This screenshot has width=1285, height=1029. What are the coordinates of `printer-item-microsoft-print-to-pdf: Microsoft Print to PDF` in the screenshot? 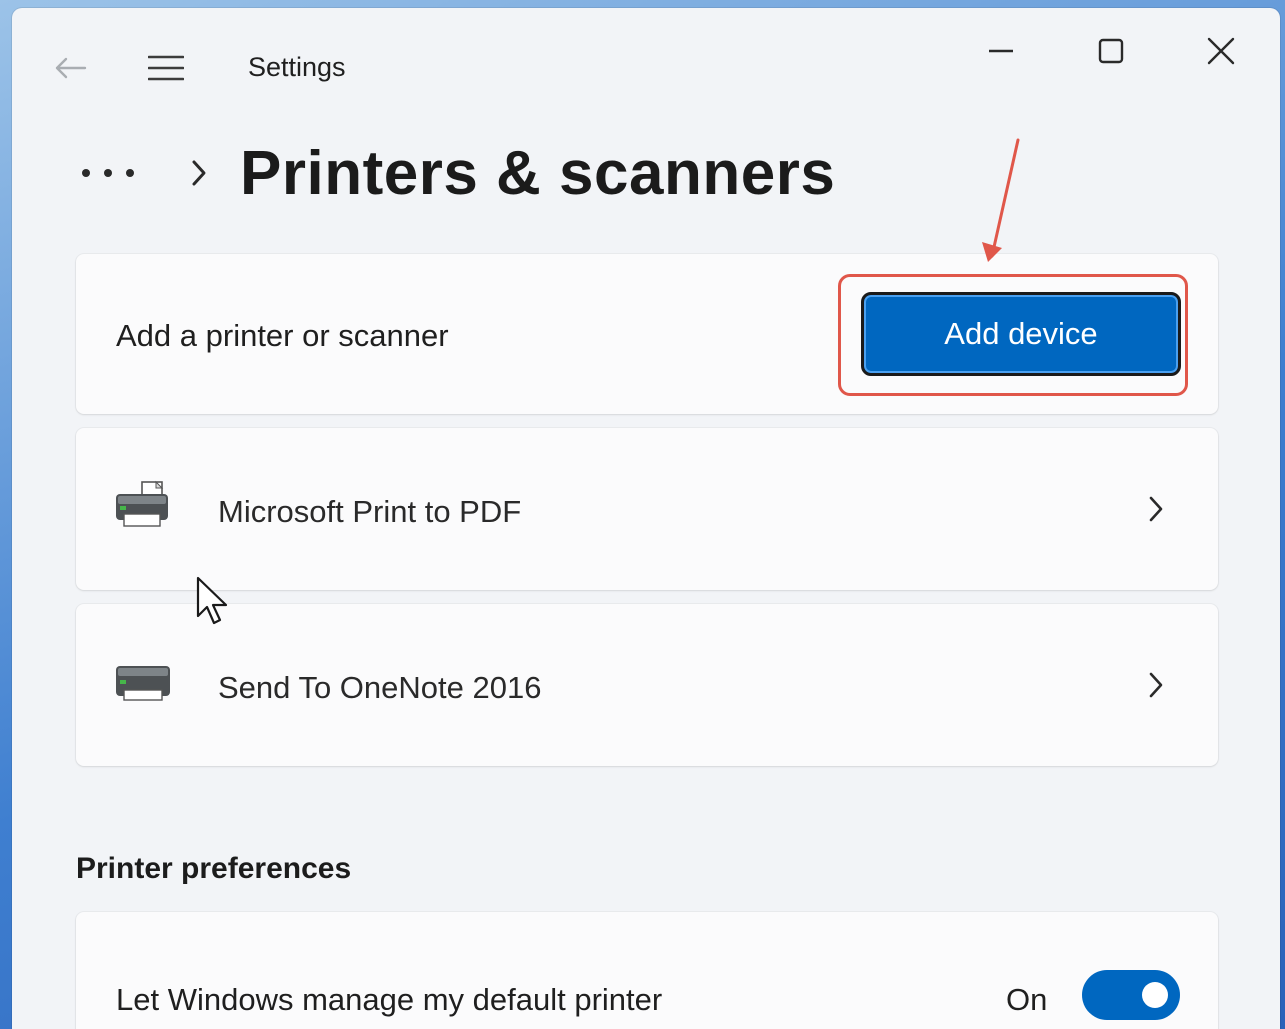 It's located at (647, 509).